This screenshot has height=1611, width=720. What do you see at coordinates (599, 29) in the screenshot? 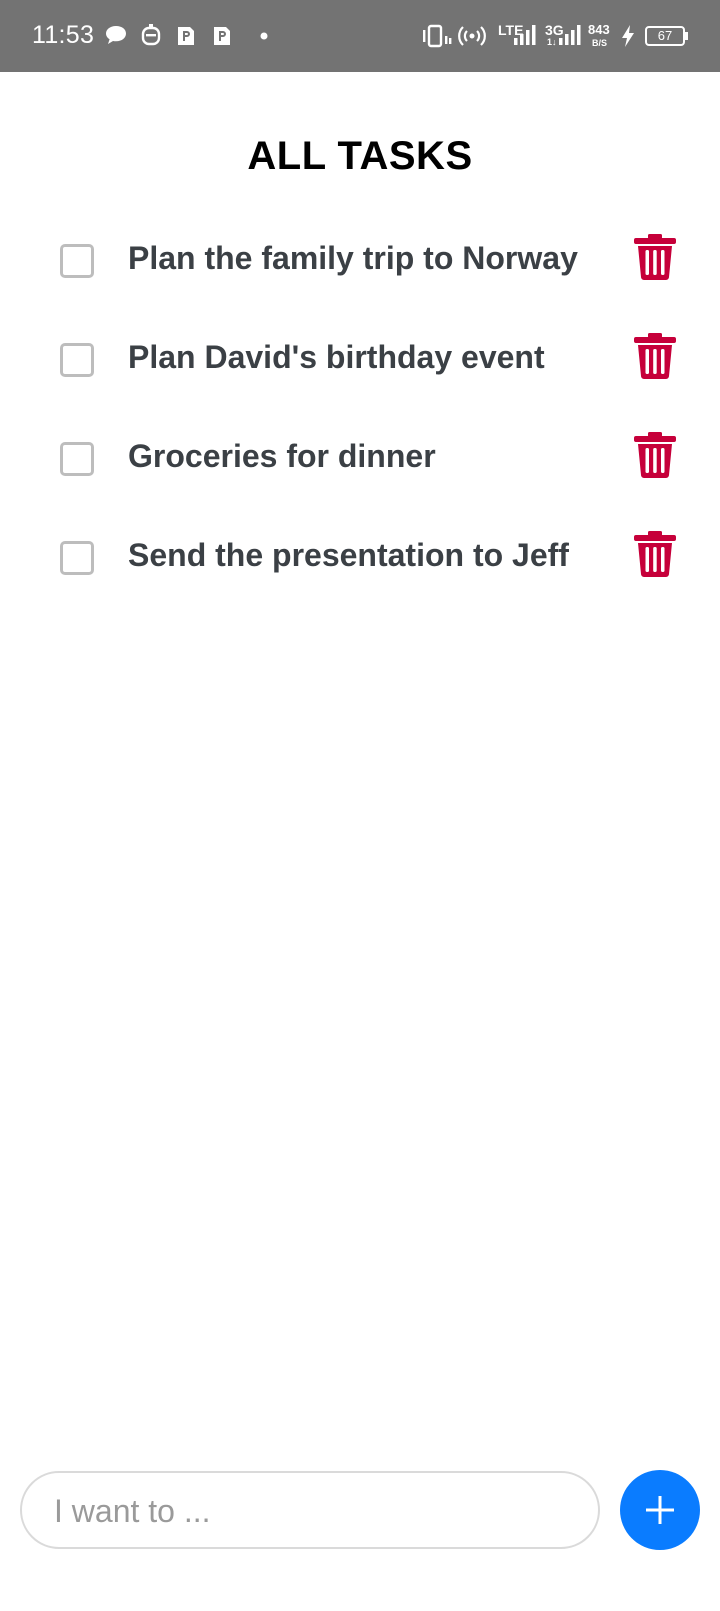
I see `net-speed-value: 843` at bounding box center [599, 29].